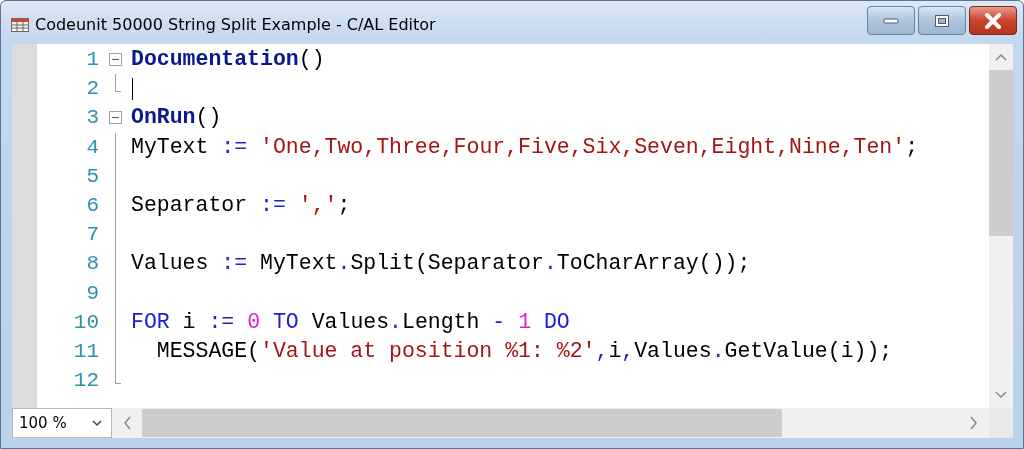 The image size is (1024, 449). I want to click on scrollbar-corner, so click(1001, 423).